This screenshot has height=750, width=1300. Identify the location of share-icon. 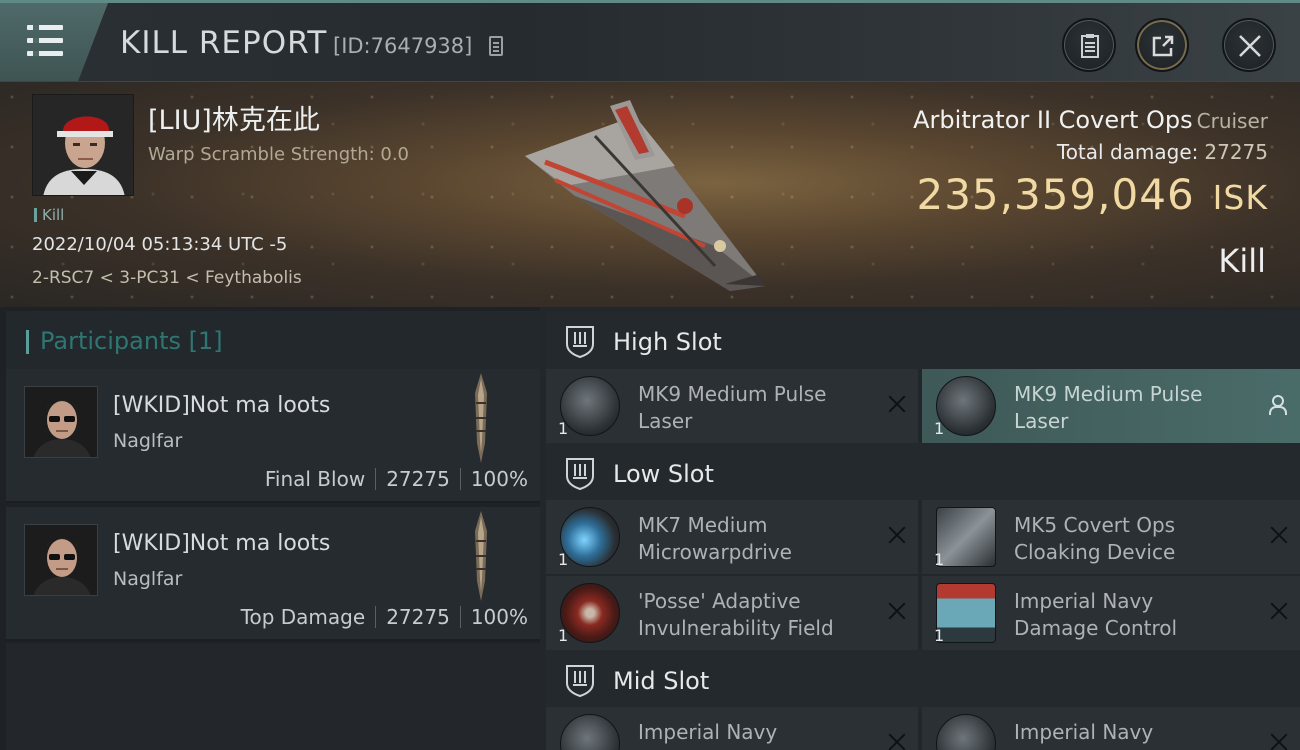
(1163, 46).